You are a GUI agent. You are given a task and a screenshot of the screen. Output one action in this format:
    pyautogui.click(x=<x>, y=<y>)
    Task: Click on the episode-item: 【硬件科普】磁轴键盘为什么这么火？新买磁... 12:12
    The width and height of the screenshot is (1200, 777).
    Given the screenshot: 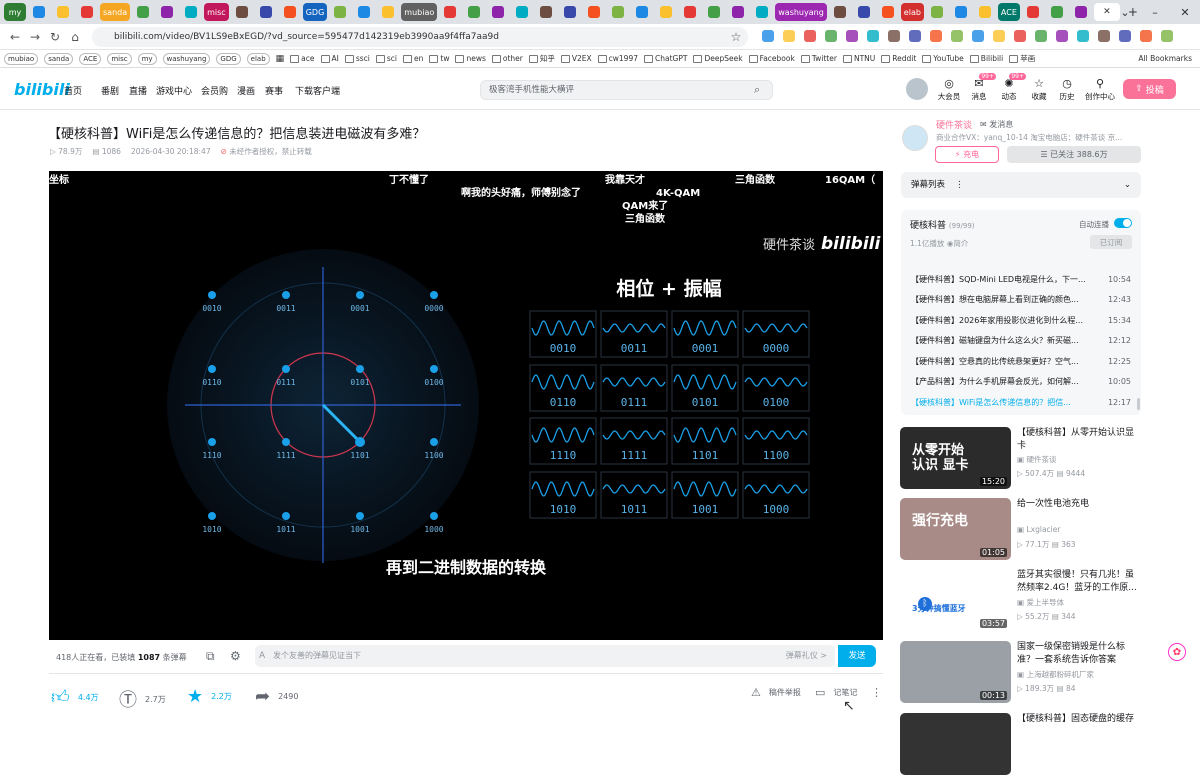 What is the action you would take?
    pyautogui.click(x=1021, y=341)
    